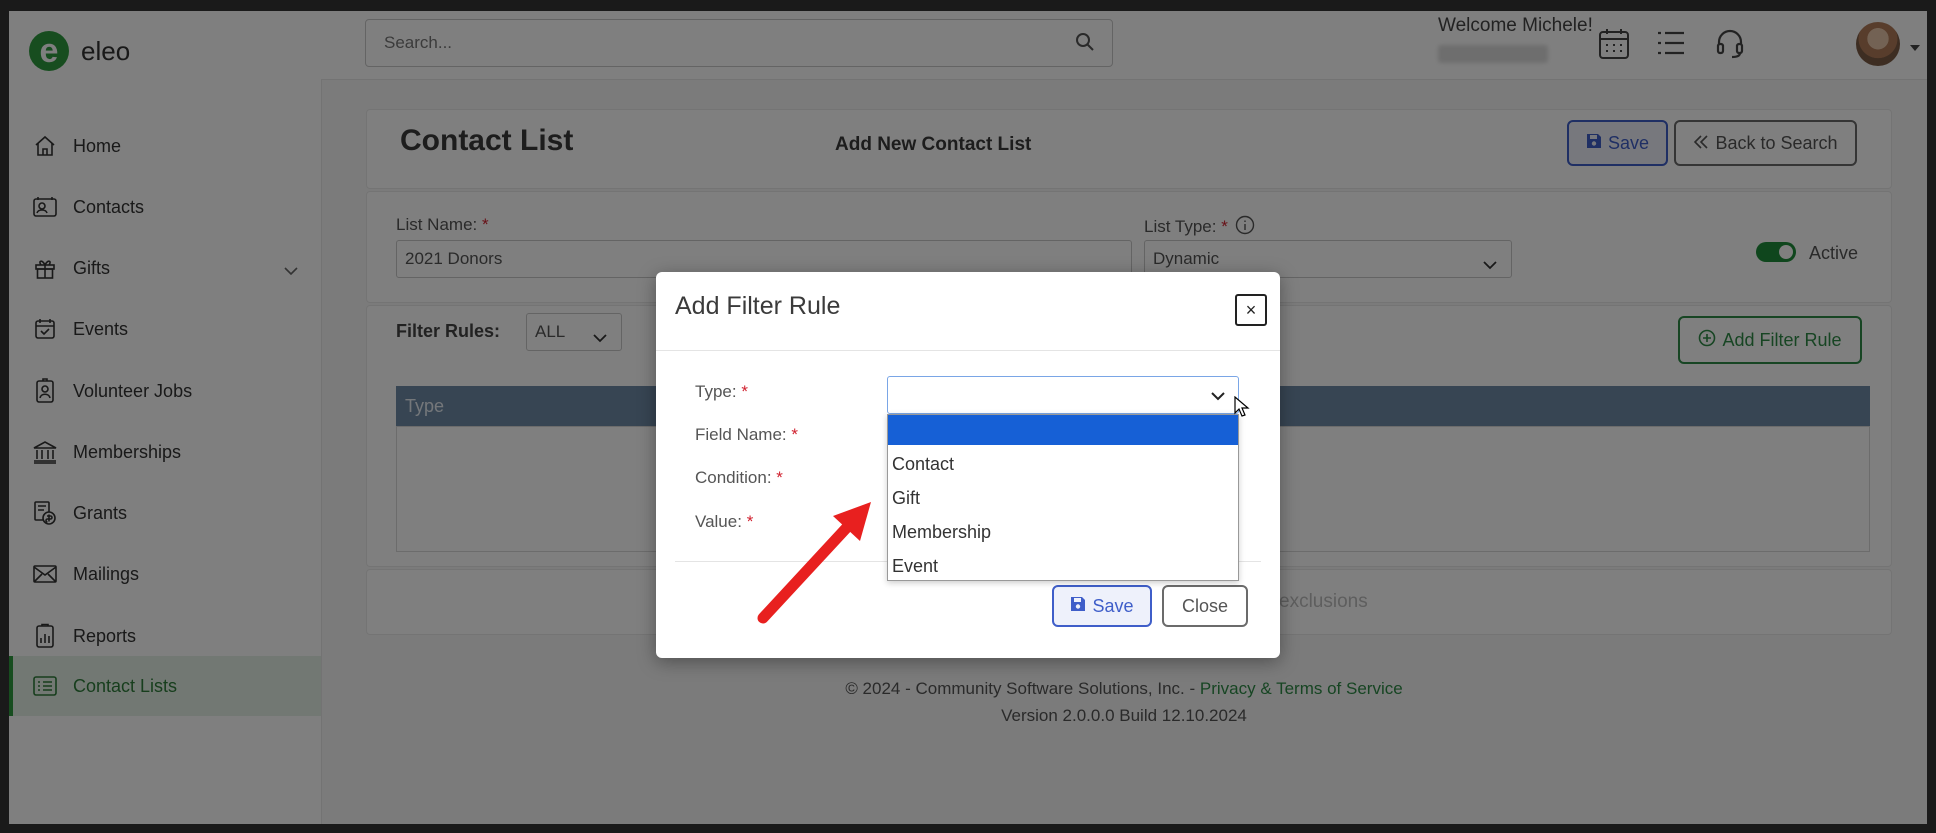 This screenshot has width=1936, height=833. I want to click on annotation-arrow-icon, so click(814, 563).